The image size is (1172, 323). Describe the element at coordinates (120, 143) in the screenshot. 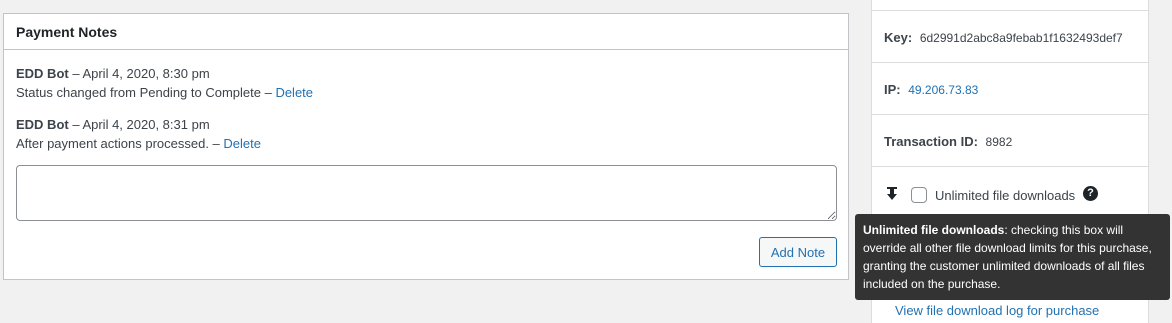

I see `note-text: After payment actions processed. –` at that location.